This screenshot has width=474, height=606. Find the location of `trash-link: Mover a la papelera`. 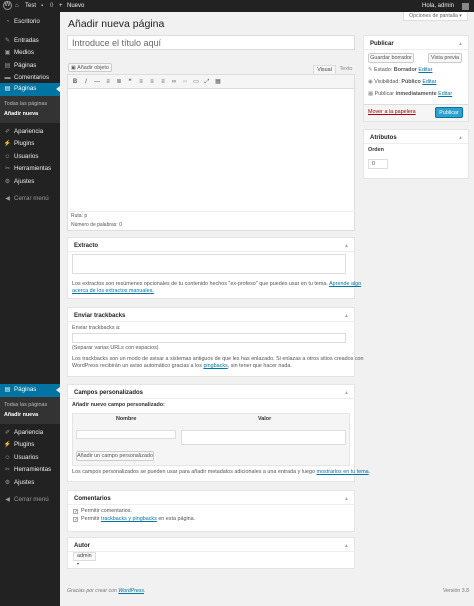

trash-link: Mover a la papelera is located at coordinates (392, 112).